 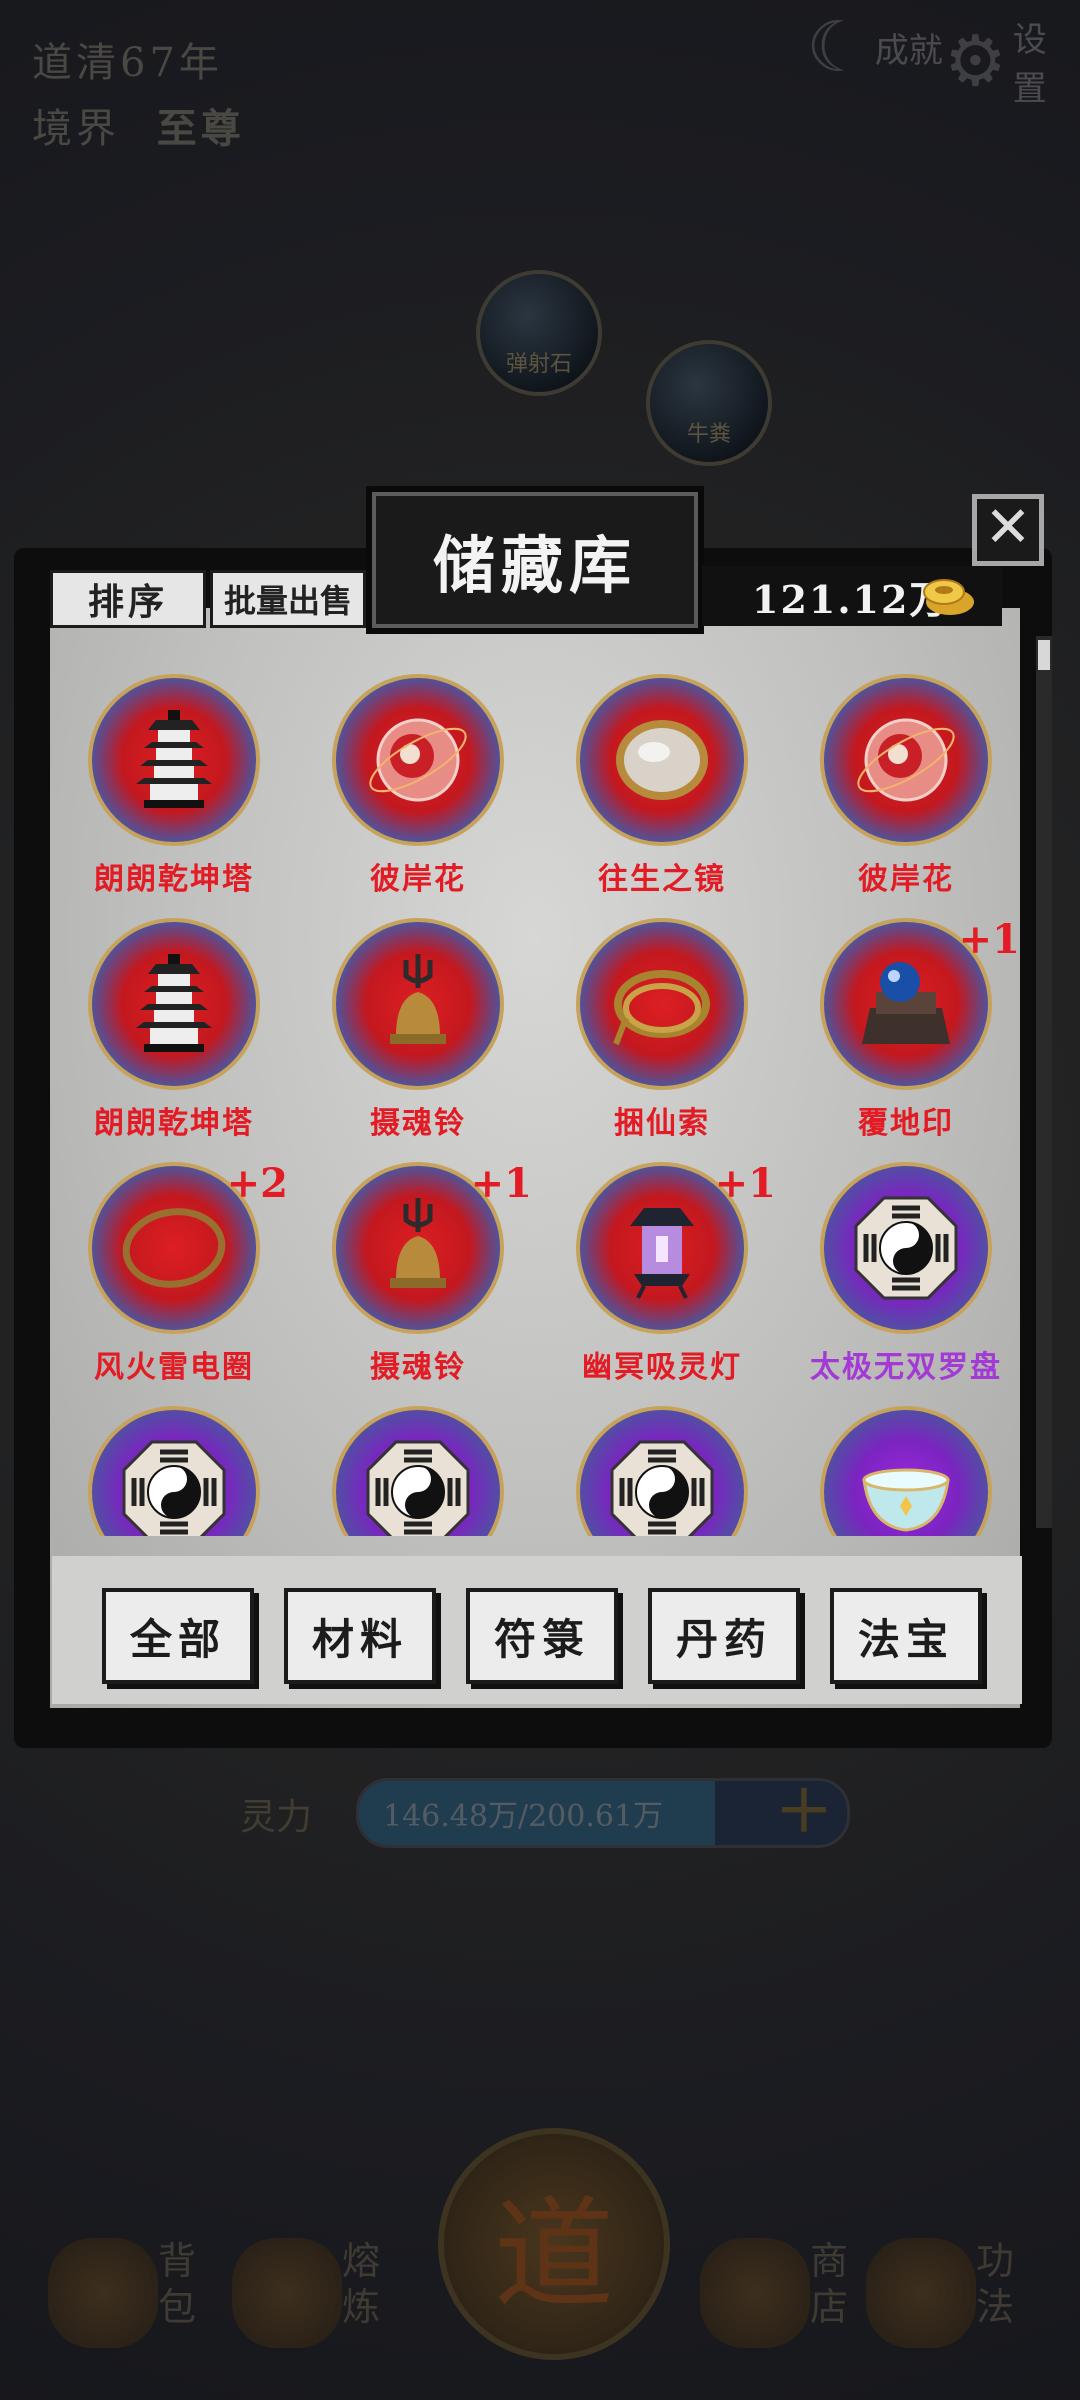 What do you see at coordinates (724, 1636) in the screenshot?
I see `tab-pills: 丹药` at bounding box center [724, 1636].